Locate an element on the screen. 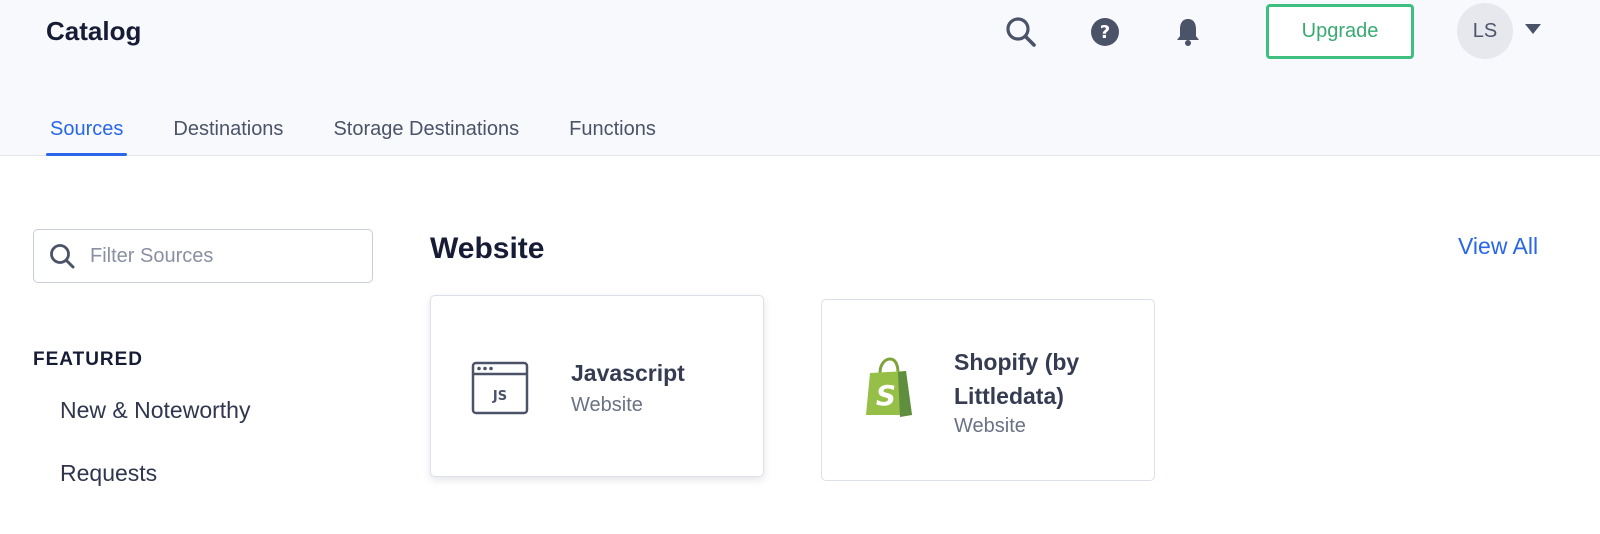  svg-text: JS is located at coordinates (499, 396).